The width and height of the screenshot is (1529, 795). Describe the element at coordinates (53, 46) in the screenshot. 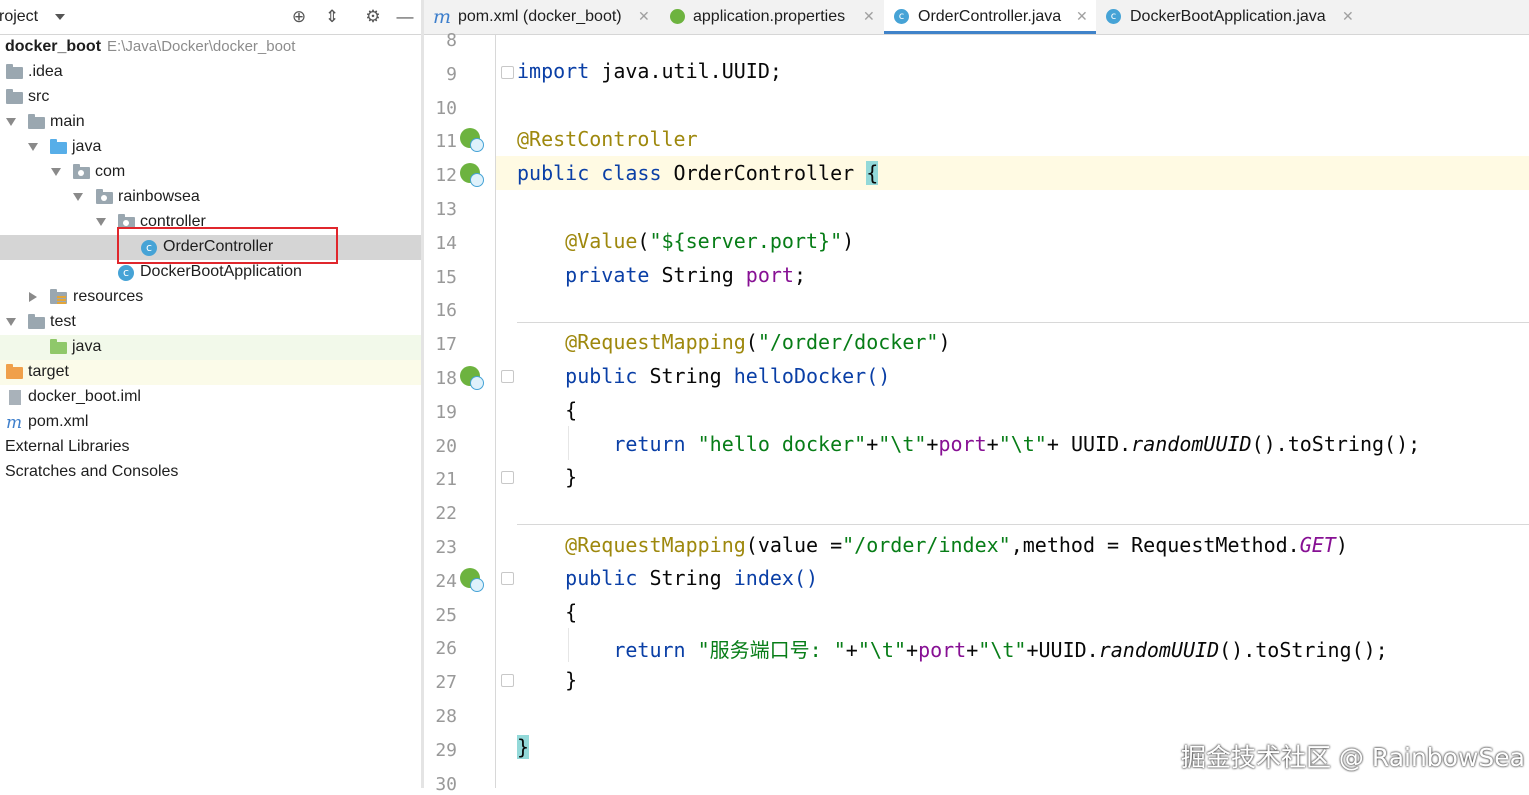

I see `tree-item-label: docker_boot` at that location.